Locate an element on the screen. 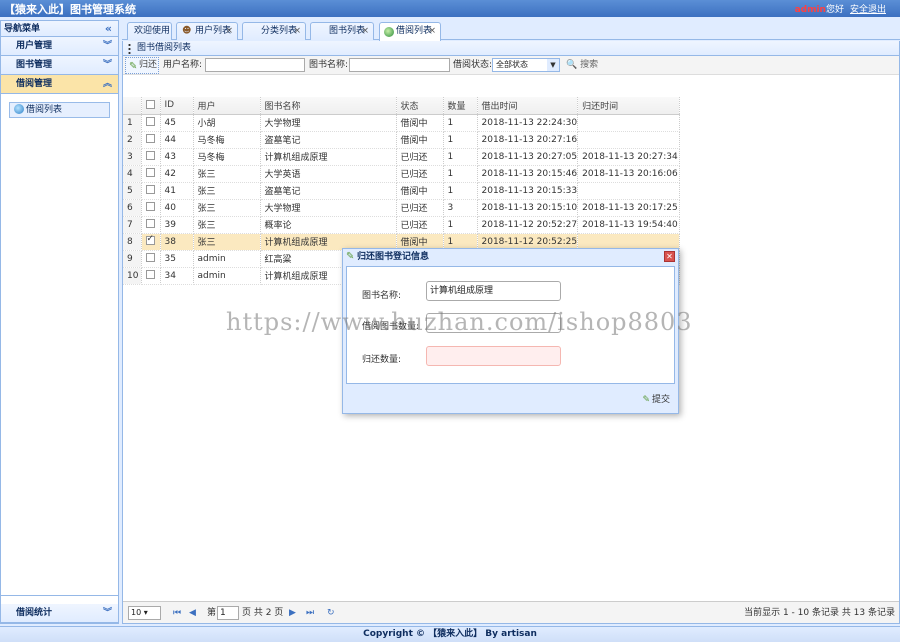  refresh-icon: ↻ is located at coordinates (331, 613).